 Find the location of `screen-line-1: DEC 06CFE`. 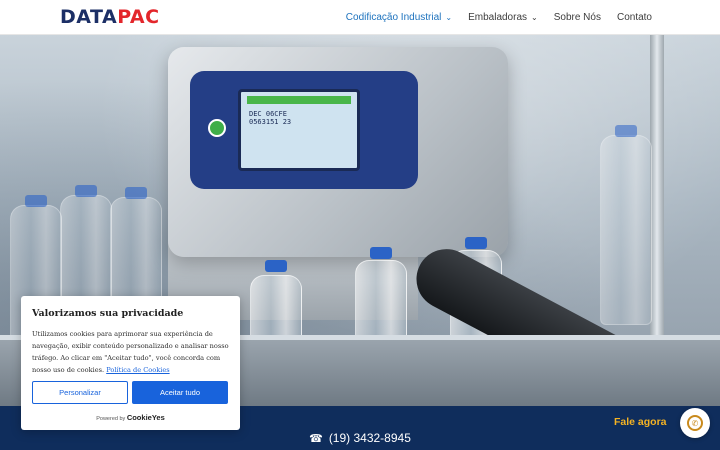

screen-line-1: DEC 06CFE is located at coordinates (268, 114).